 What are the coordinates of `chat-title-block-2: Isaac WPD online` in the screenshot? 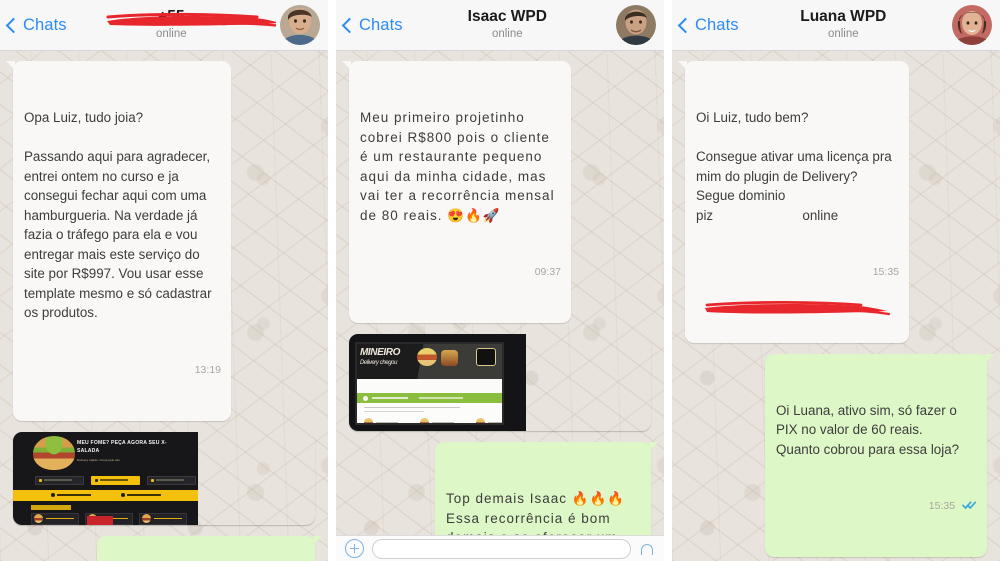 It's located at (507, 25).